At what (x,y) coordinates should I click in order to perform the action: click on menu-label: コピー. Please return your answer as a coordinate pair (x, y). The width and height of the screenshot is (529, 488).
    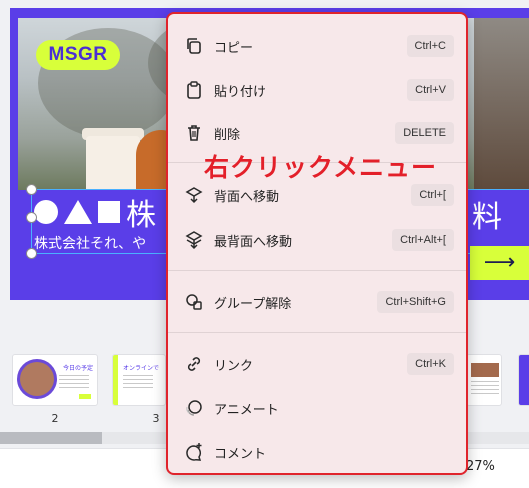
    Looking at the image, I should click on (234, 48).